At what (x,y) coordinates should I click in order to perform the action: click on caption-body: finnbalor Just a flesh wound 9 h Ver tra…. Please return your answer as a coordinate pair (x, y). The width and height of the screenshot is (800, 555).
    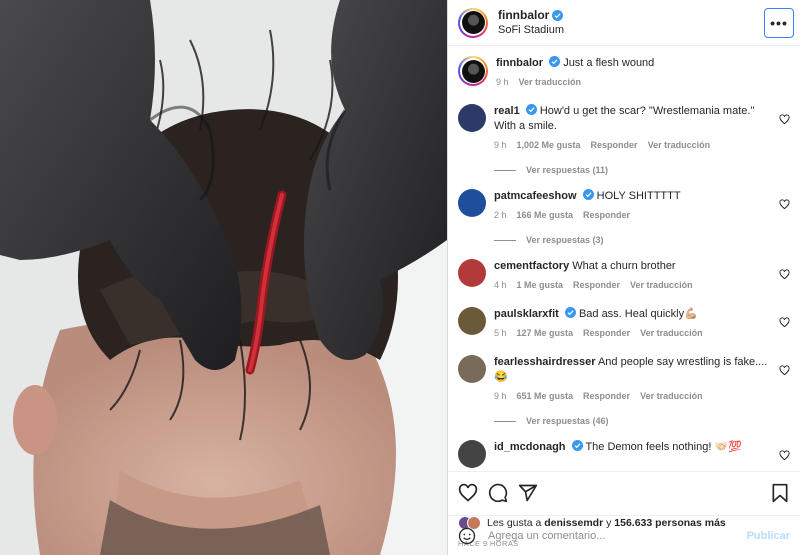
    Looking at the image, I should click on (643, 73).